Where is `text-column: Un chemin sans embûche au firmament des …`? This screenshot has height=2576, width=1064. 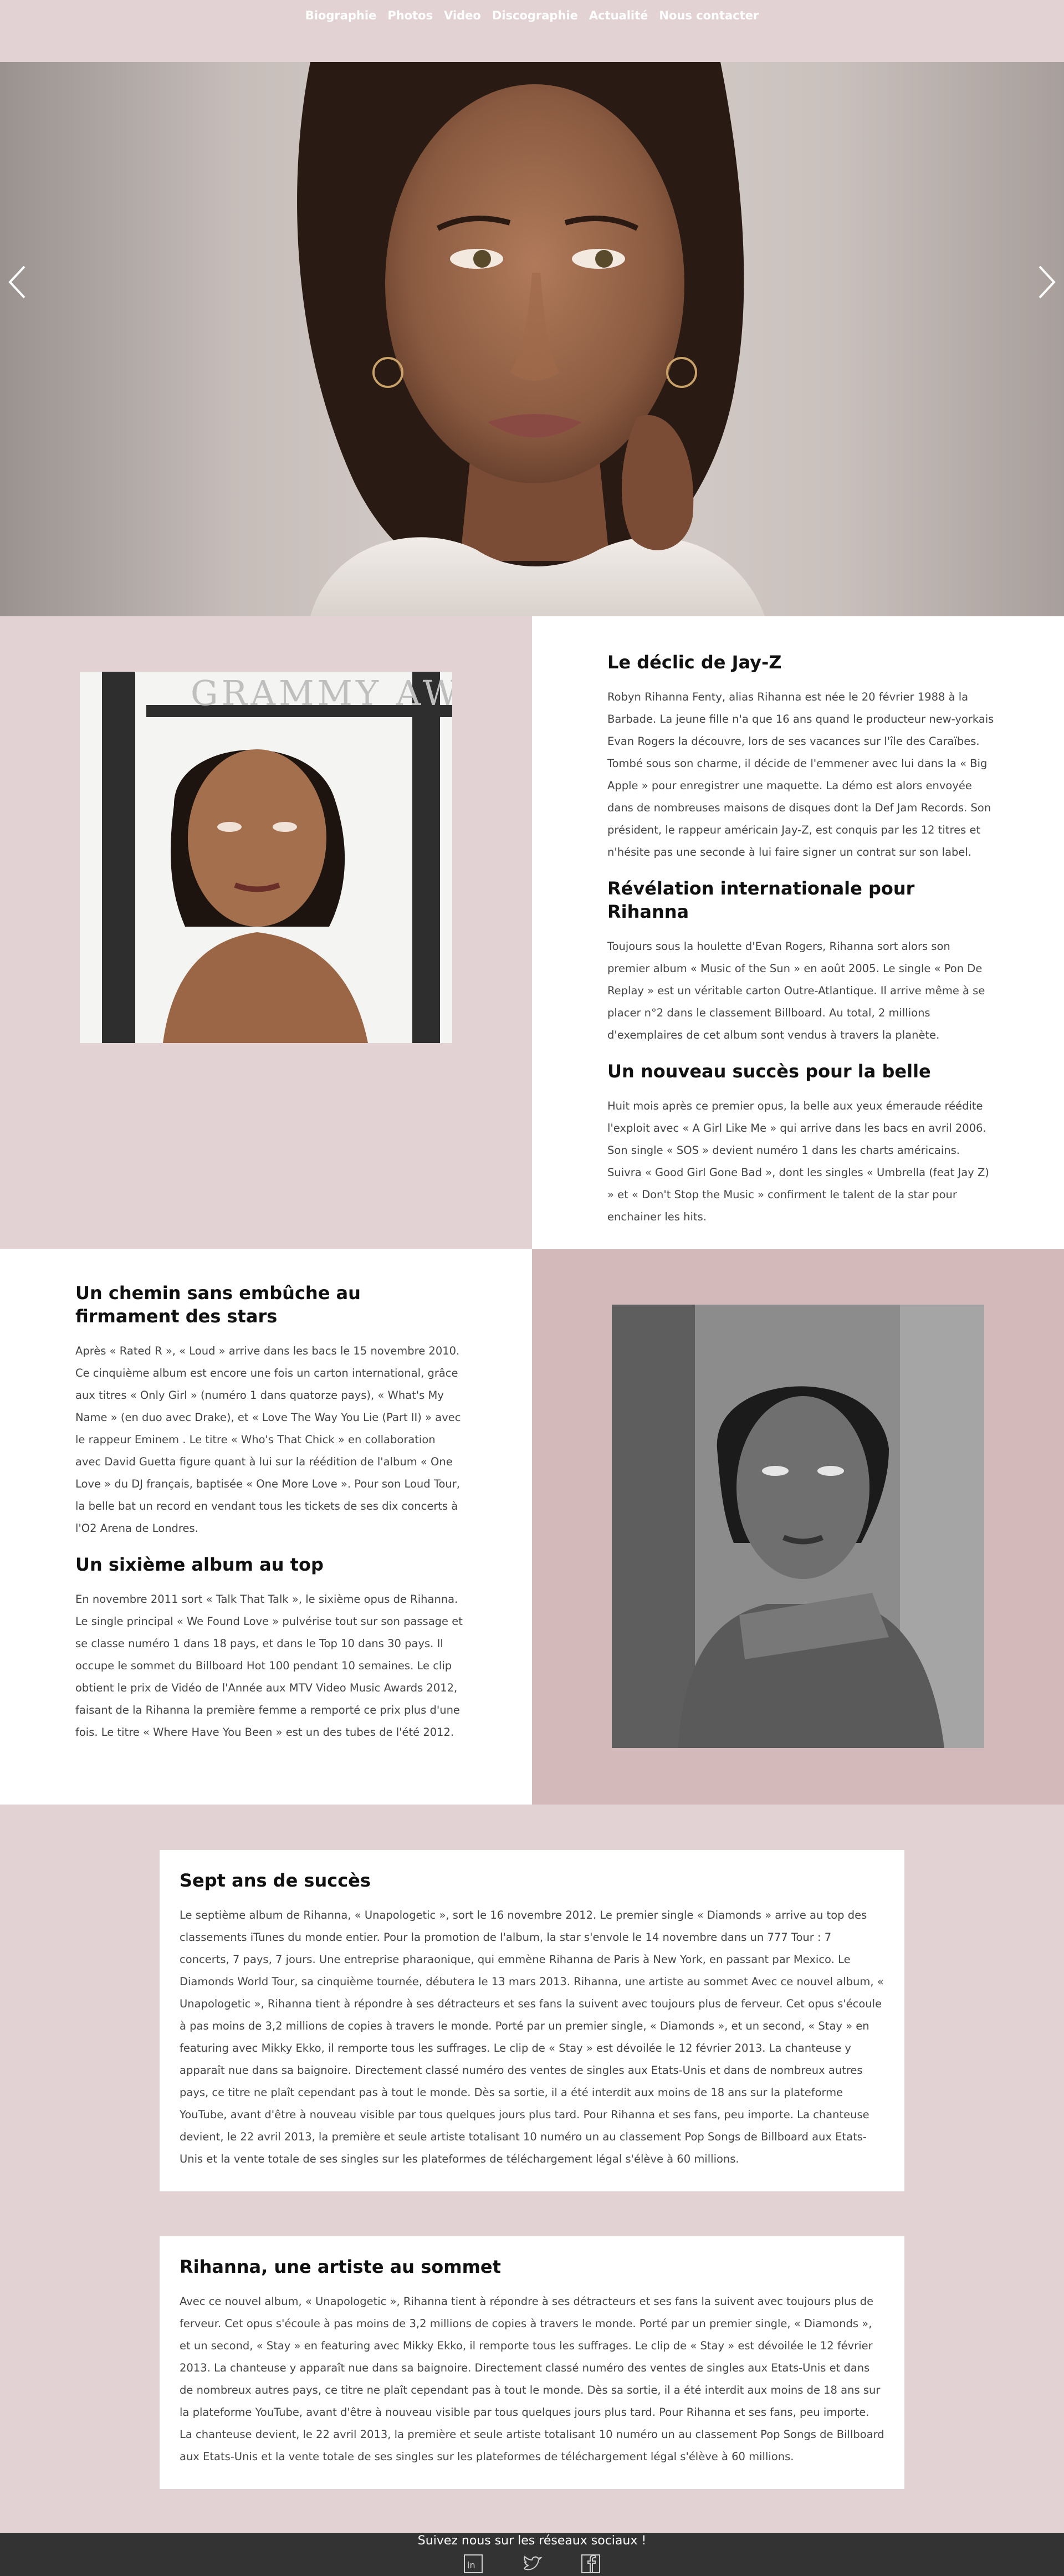
text-column: Un chemin sans embûche au firmament des … is located at coordinates (266, 1527).